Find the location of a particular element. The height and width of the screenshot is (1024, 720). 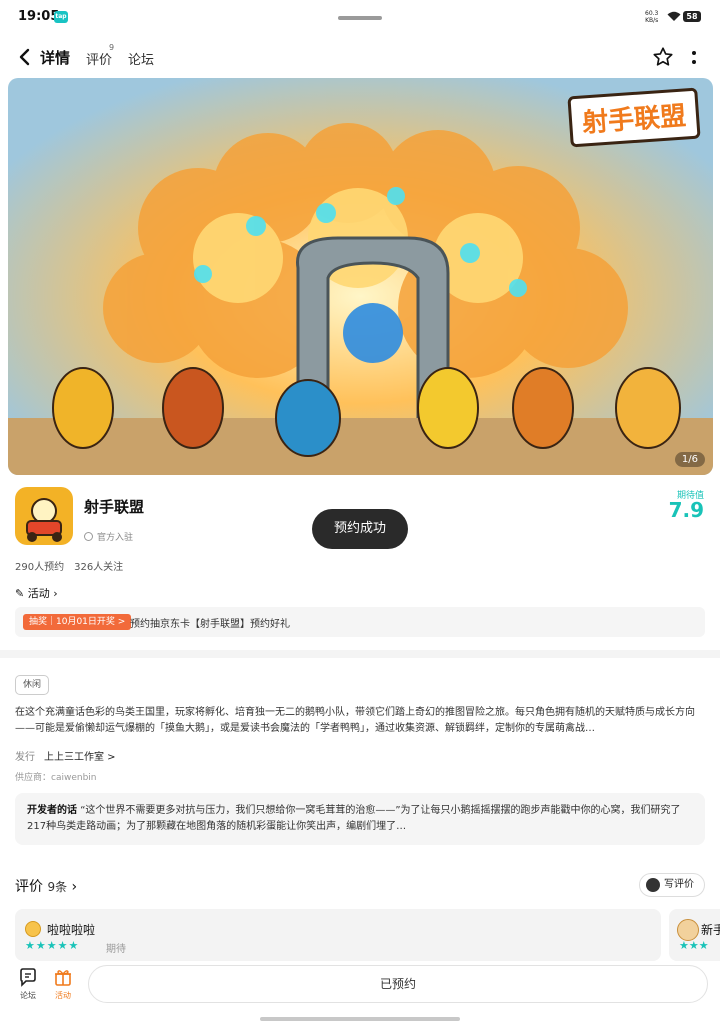

pin-icon: ✎ is located at coordinates (20, 593).